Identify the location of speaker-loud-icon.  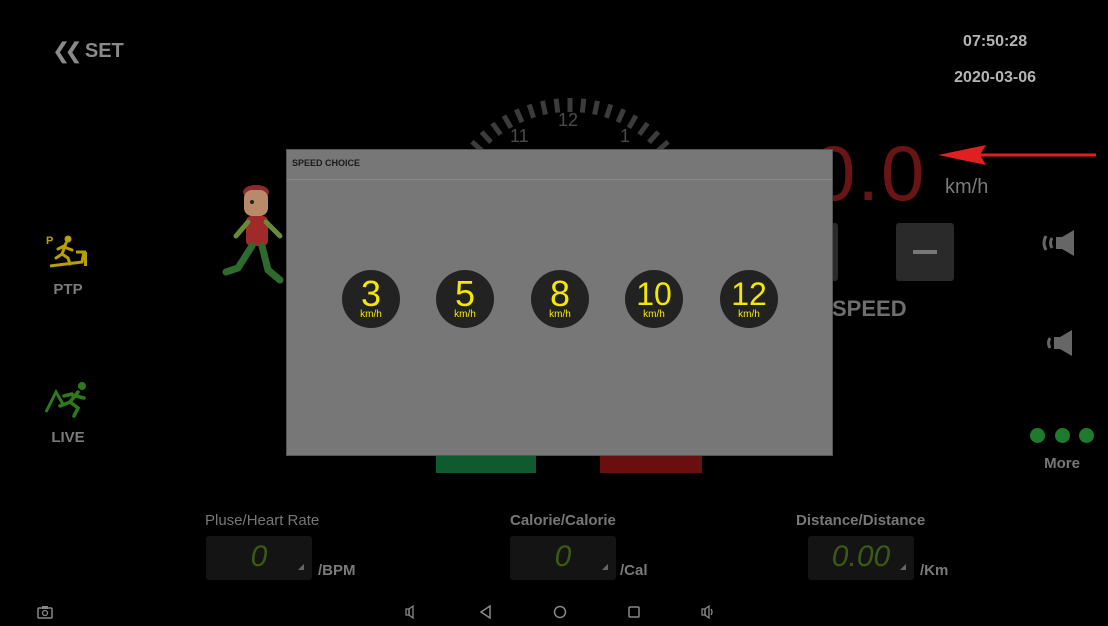
(1060, 243).